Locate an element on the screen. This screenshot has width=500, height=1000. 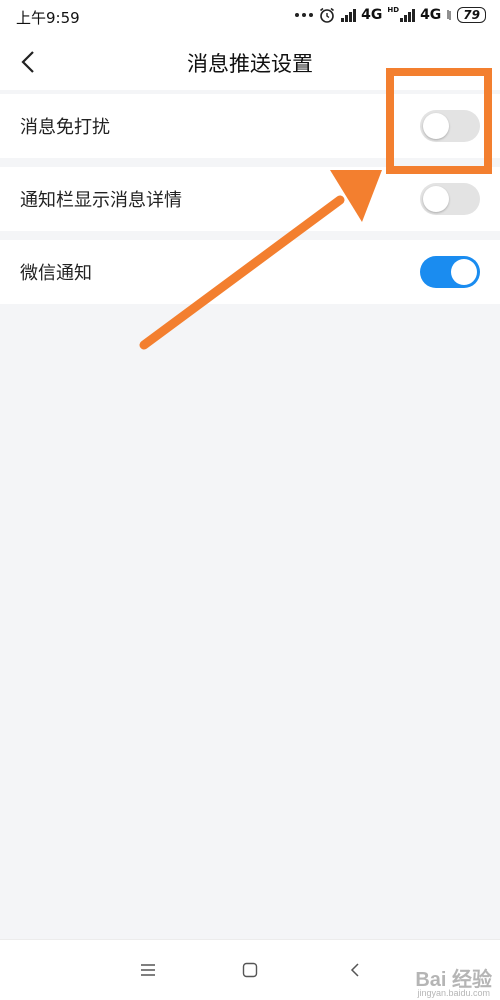
setting-label: 消息免打扰 is located at coordinates (65, 127).